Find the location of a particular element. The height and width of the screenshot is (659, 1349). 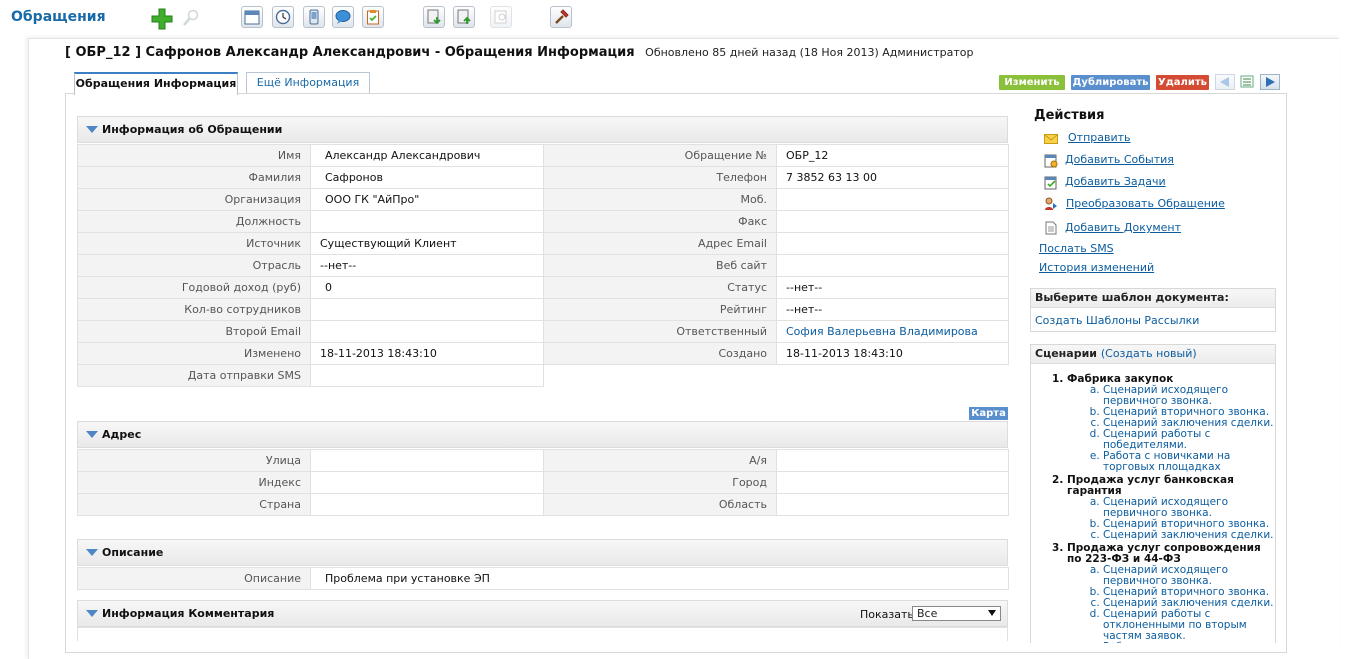

field-label: Дата отправки SMS is located at coordinates (194, 375).